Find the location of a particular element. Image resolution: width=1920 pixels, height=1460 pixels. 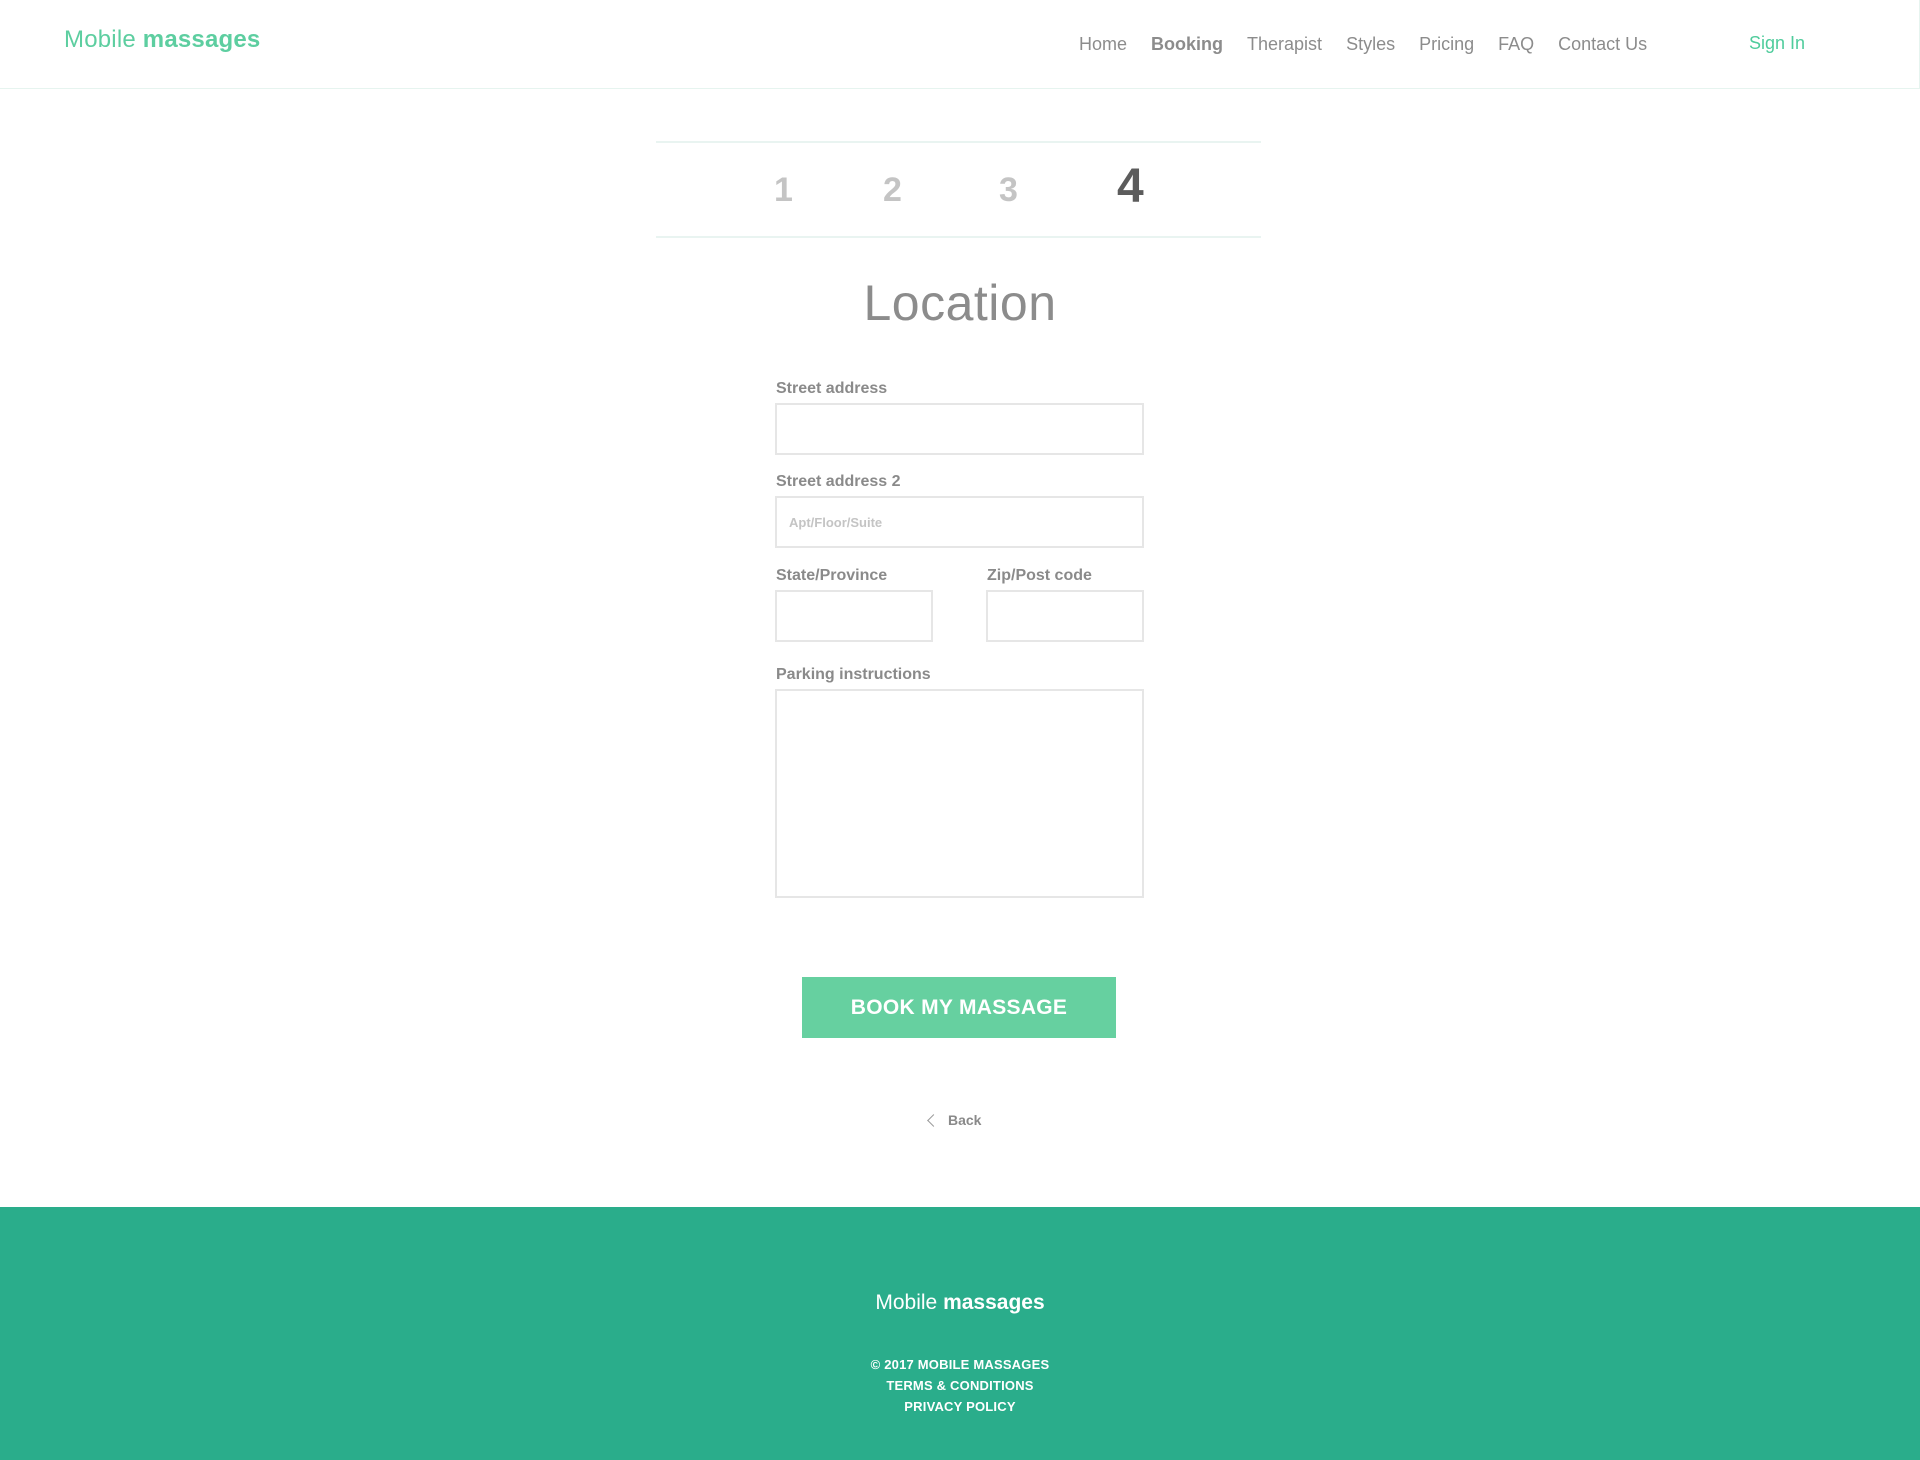

back-link: Back is located at coordinates (954, 1120).